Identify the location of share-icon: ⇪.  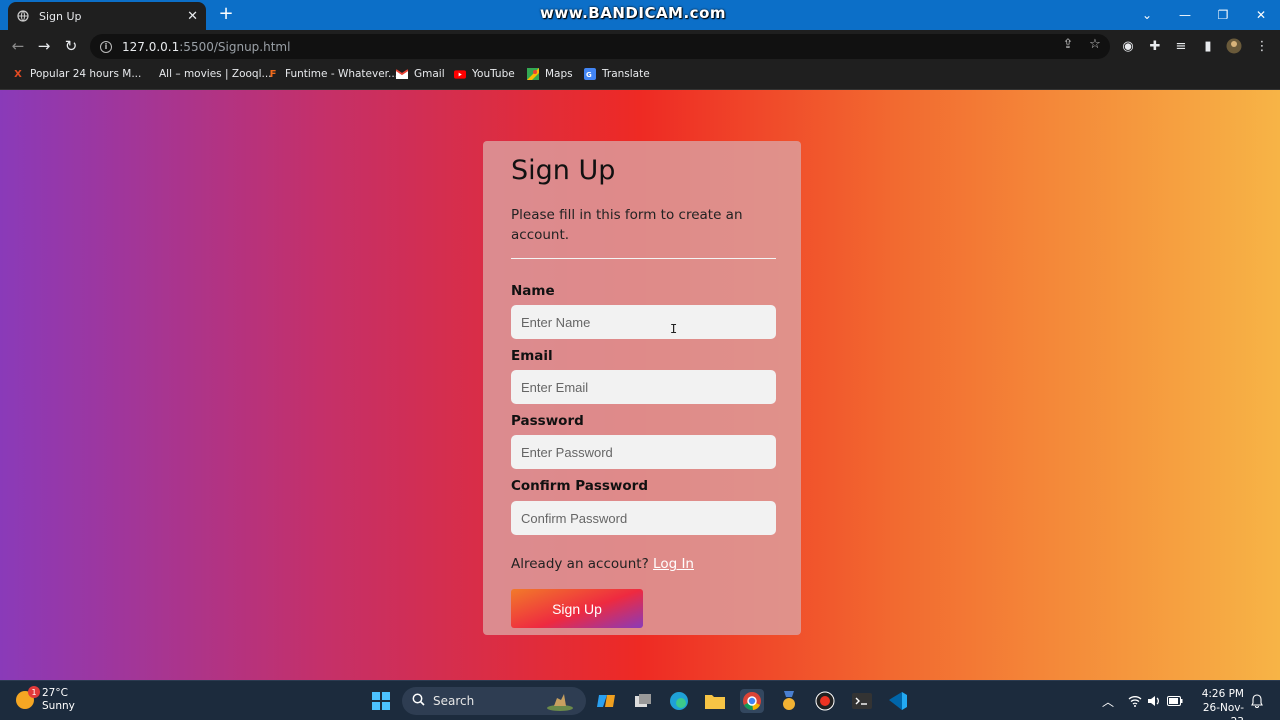
(1068, 44).